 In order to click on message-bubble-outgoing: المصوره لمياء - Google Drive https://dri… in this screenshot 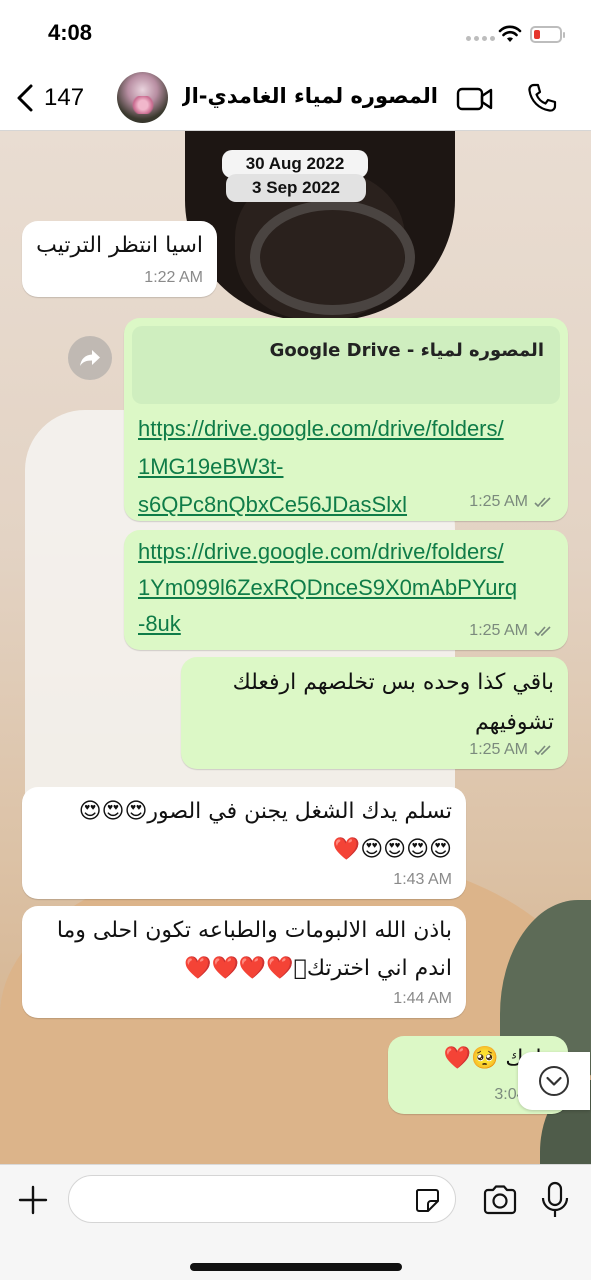, I will do `click(346, 419)`.